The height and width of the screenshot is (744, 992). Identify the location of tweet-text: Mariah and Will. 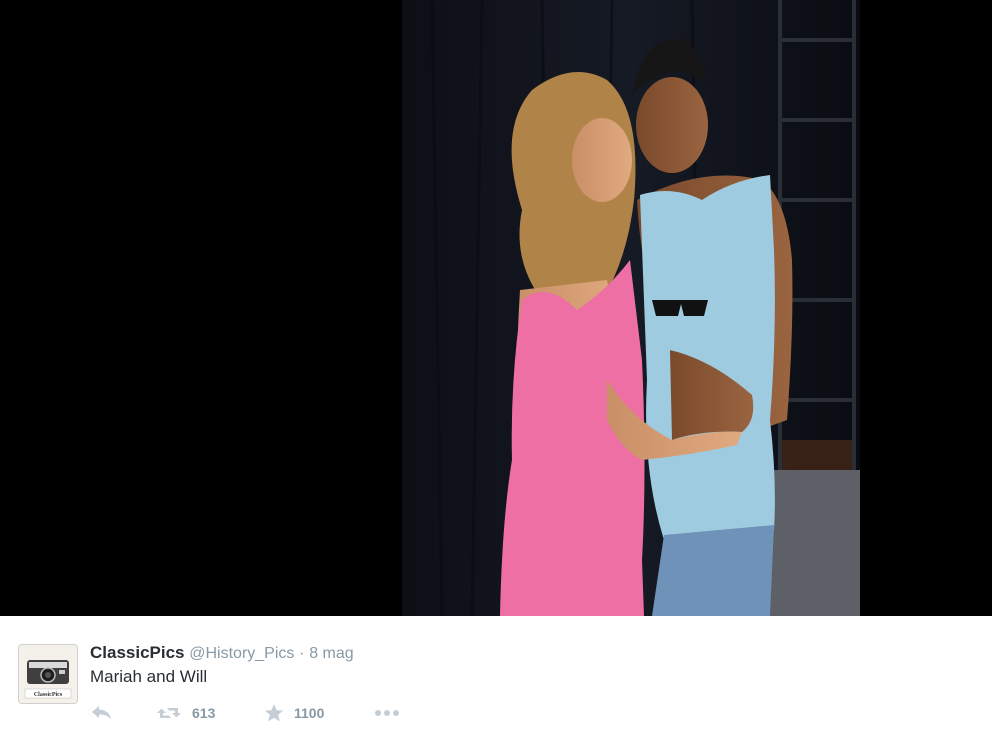
(149, 676).